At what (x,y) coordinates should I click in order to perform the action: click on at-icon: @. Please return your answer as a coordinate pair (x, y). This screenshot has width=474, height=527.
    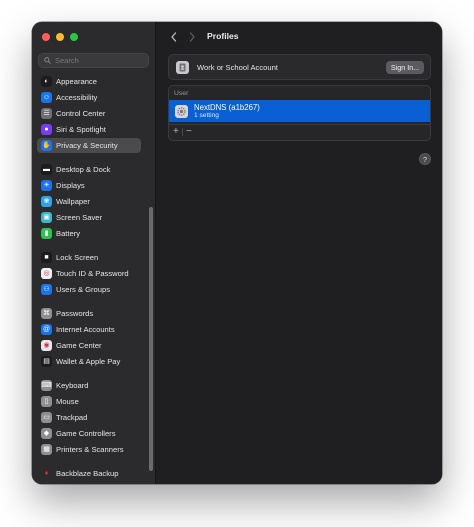
    Looking at the image, I should click on (46, 329).